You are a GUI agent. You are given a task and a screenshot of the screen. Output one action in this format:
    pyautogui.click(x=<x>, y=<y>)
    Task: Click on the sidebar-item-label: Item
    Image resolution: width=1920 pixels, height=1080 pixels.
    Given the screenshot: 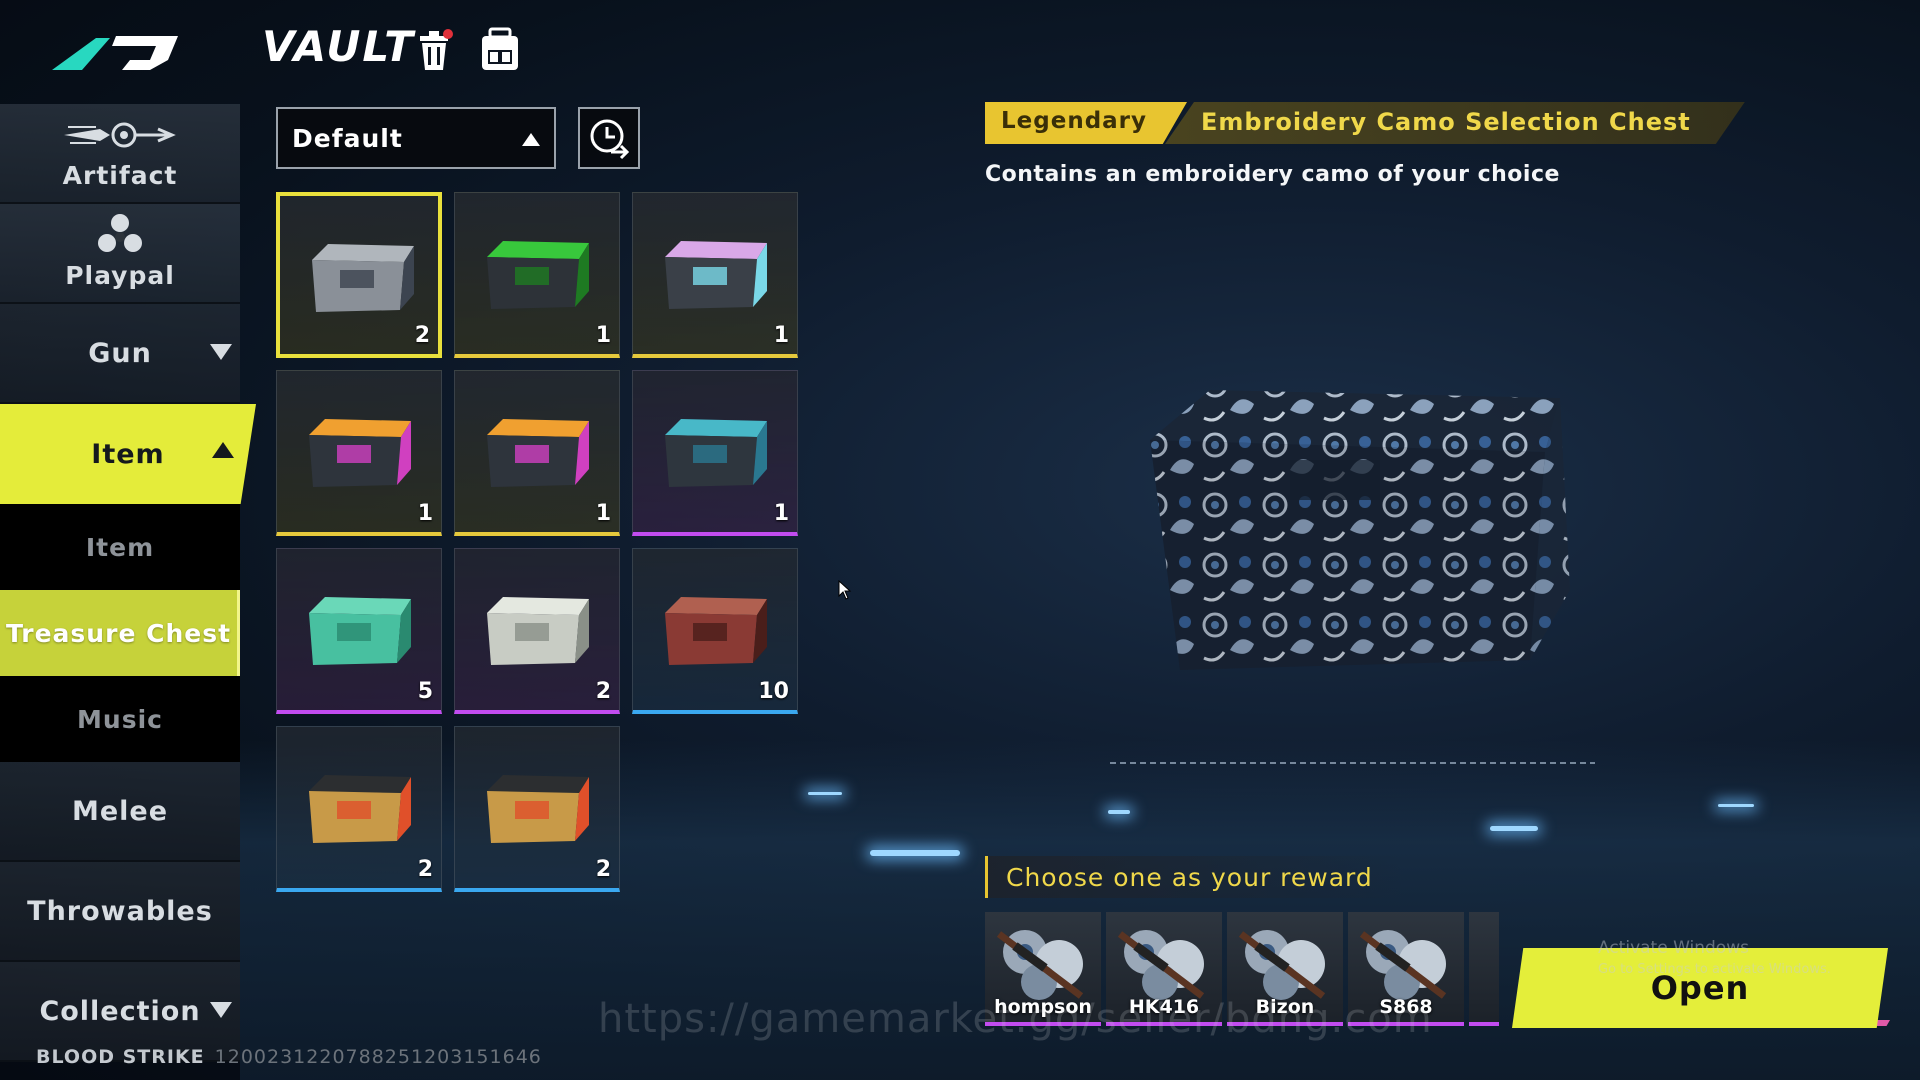 What is the action you would take?
    pyautogui.click(x=128, y=454)
    